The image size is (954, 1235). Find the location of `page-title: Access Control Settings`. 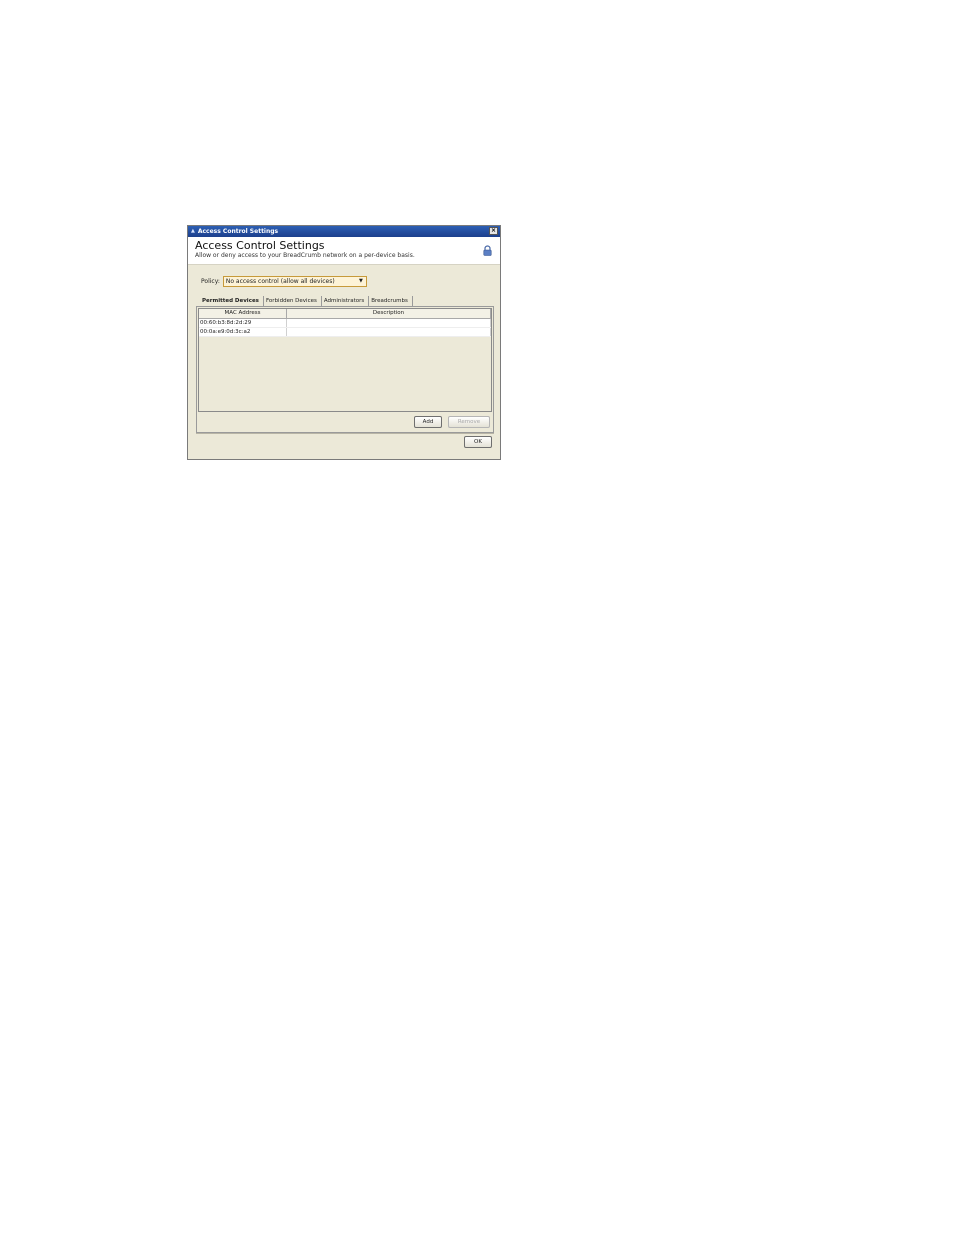

page-title: Access Control Settings is located at coordinates (260, 245).